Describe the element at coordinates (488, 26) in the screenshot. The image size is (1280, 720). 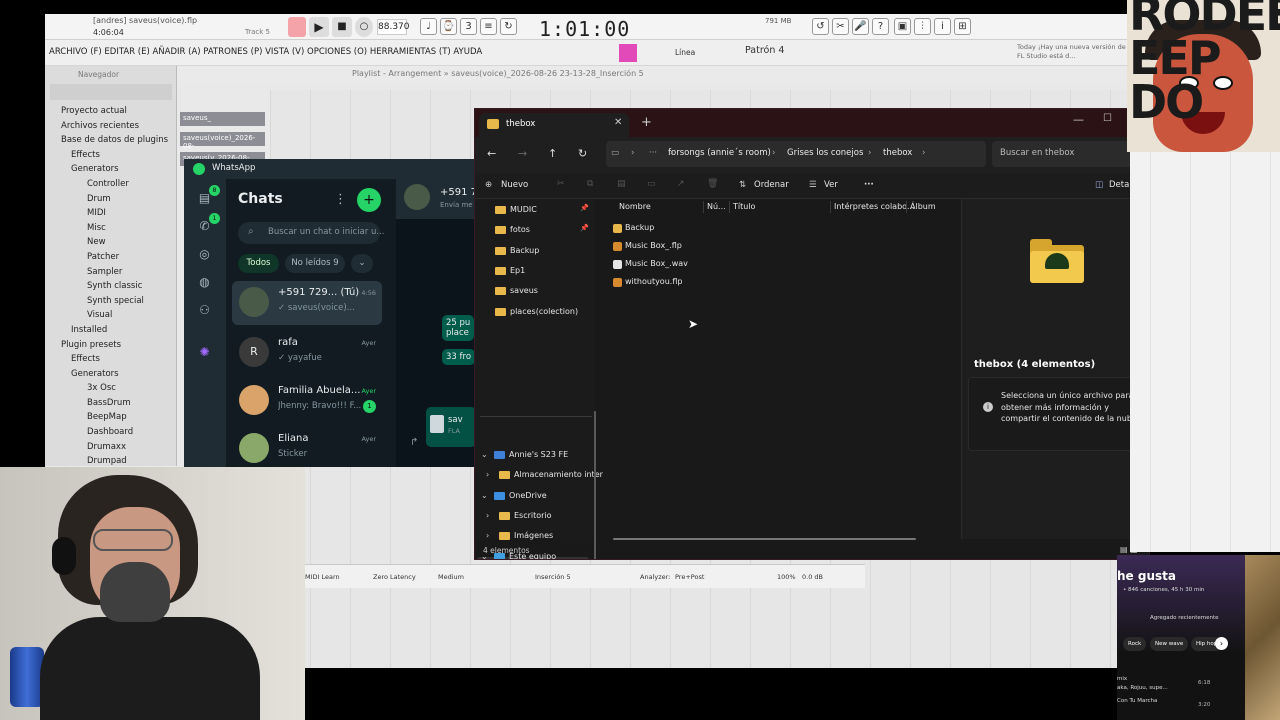
I see `blend-notes-icon: ≡` at that location.